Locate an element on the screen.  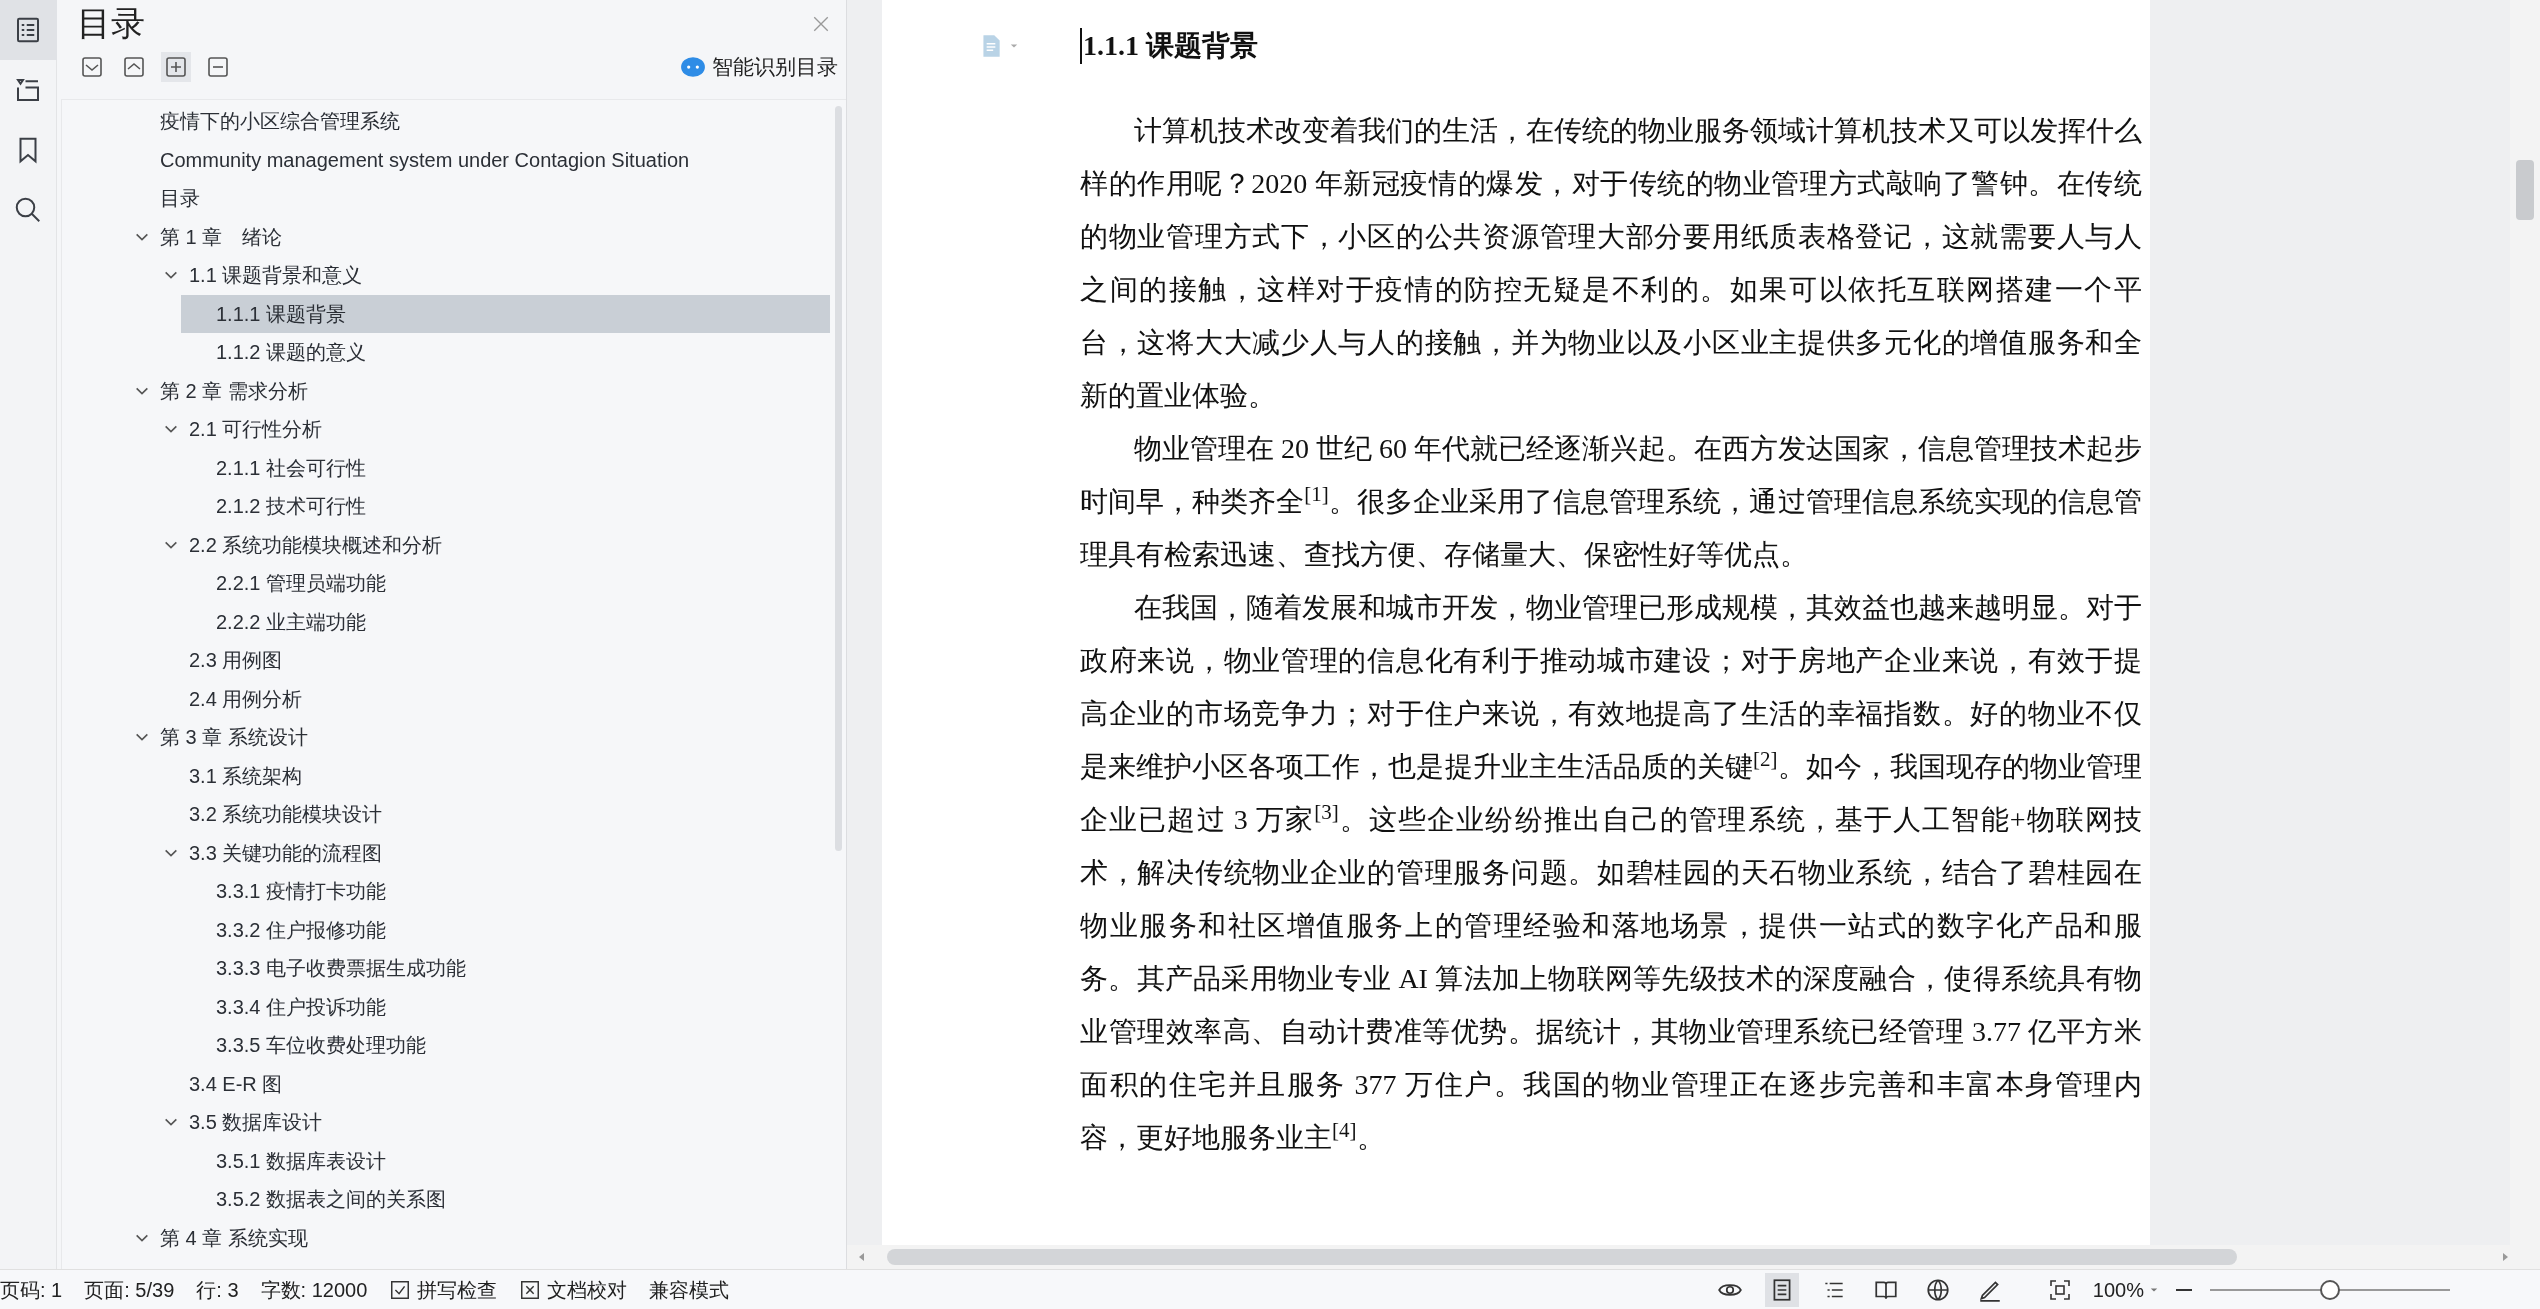
toc-item: 3.5.2 数据表之间的关系图 is located at coordinates (335, 1199).